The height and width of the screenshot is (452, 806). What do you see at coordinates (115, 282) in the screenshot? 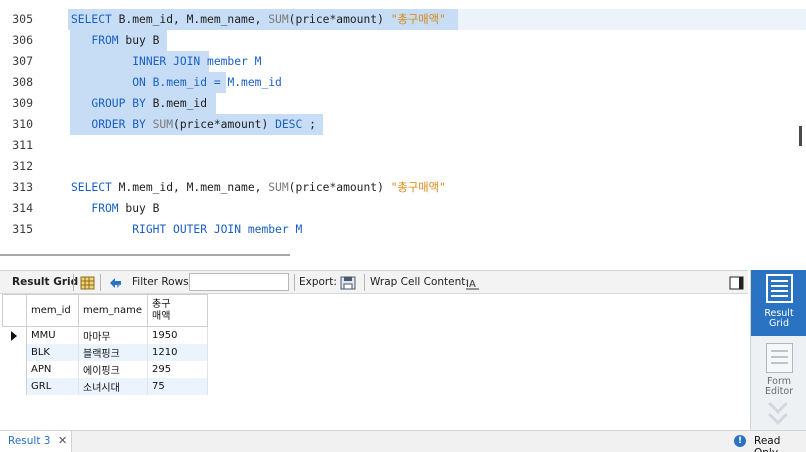
I see `refresh-icon` at bounding box center [115, 282].